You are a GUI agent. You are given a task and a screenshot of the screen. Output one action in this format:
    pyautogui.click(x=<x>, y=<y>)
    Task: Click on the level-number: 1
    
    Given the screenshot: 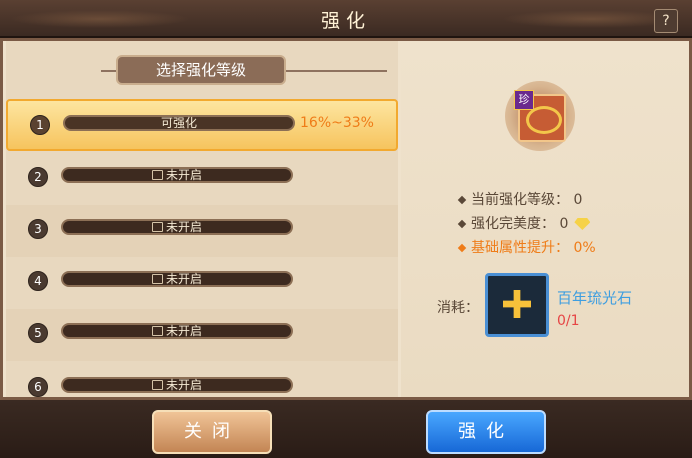 What is the action you would take?
    pyautogui.click(x=40, y=125)
    